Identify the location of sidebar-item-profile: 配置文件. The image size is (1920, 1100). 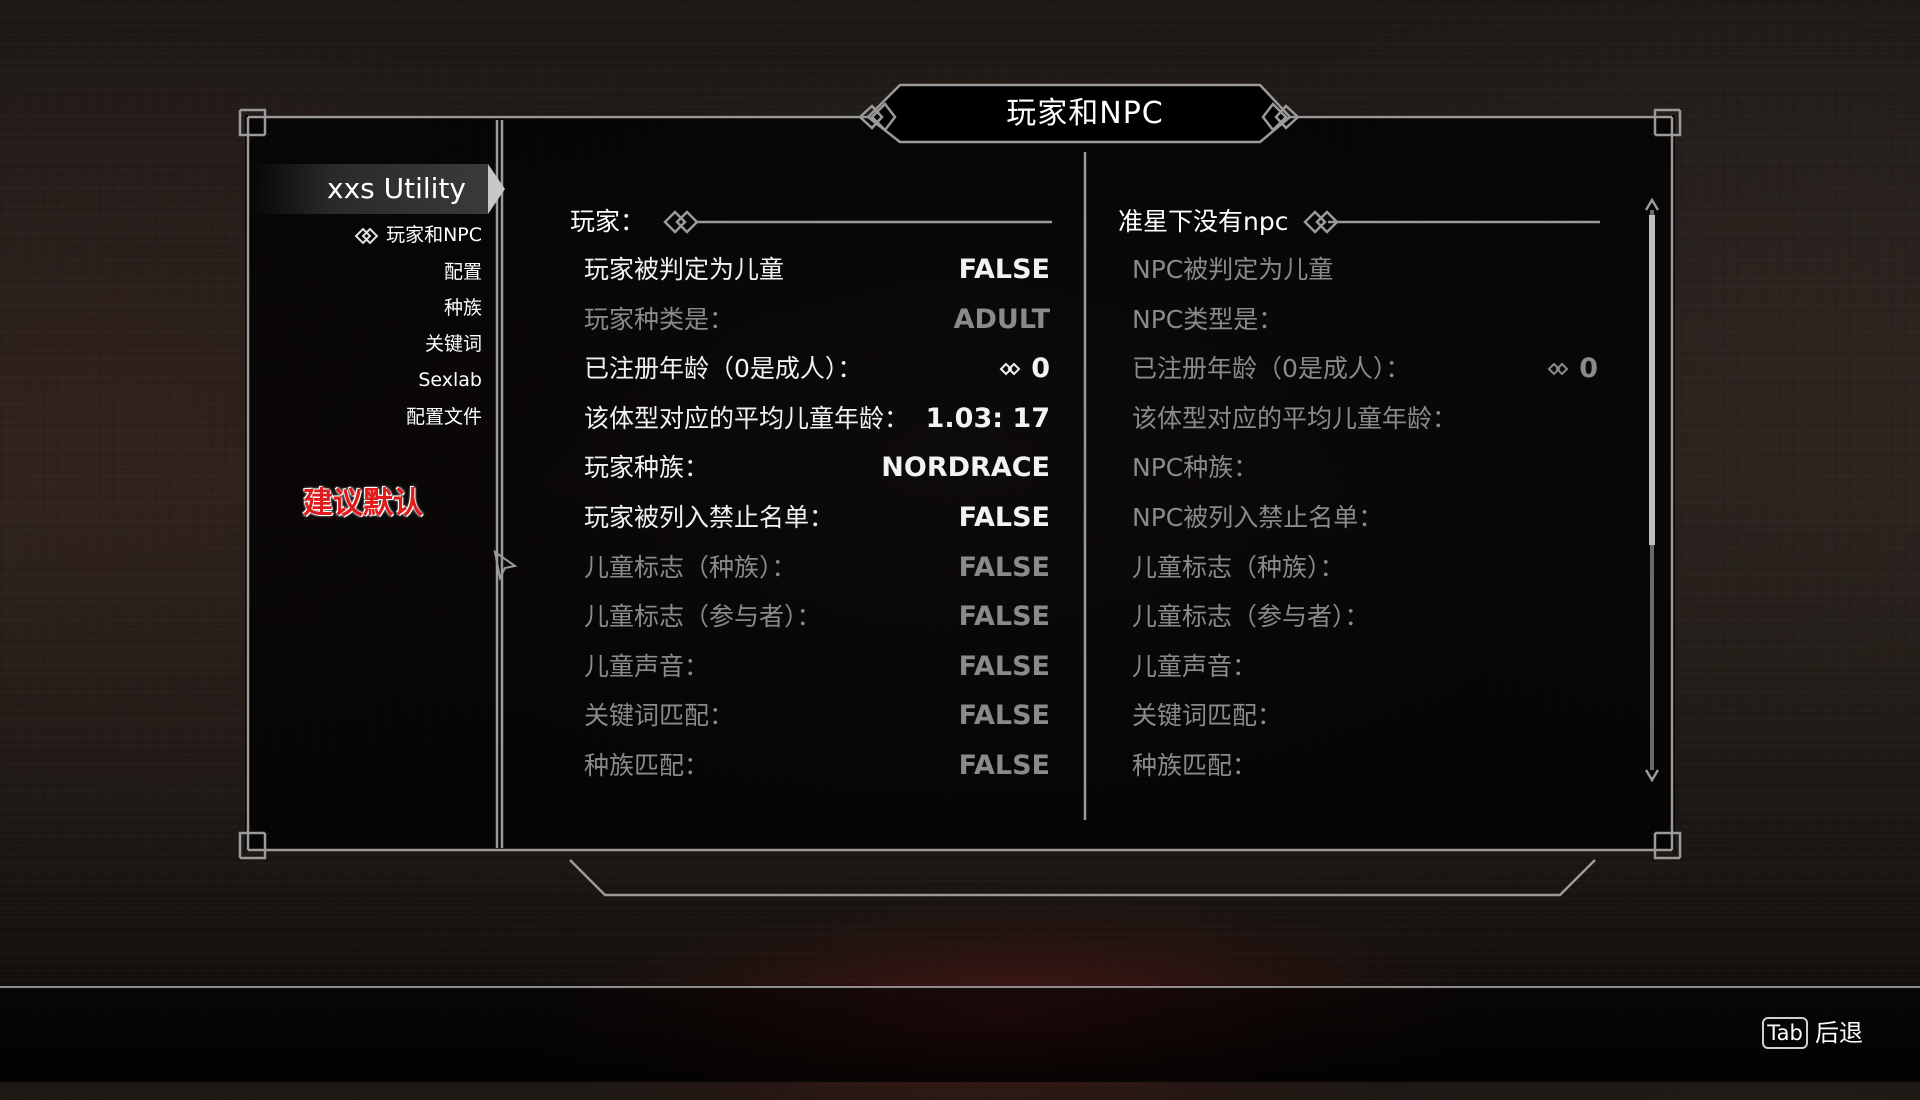
(444, 417).